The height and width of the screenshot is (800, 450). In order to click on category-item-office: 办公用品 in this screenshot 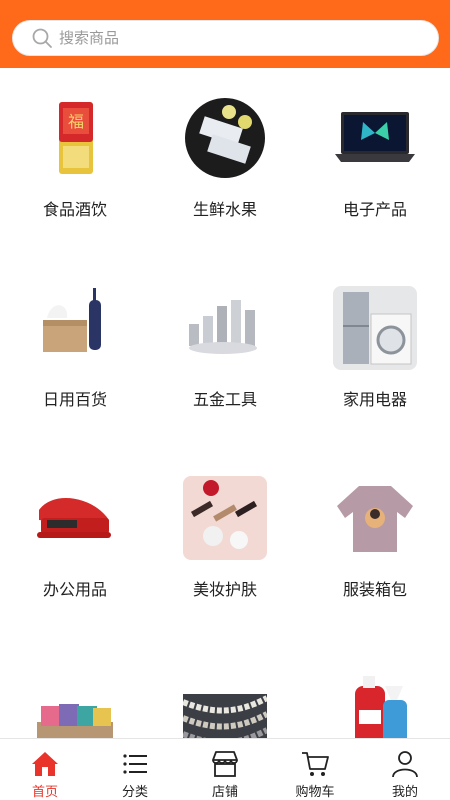, I will do `click(75, 543)`.